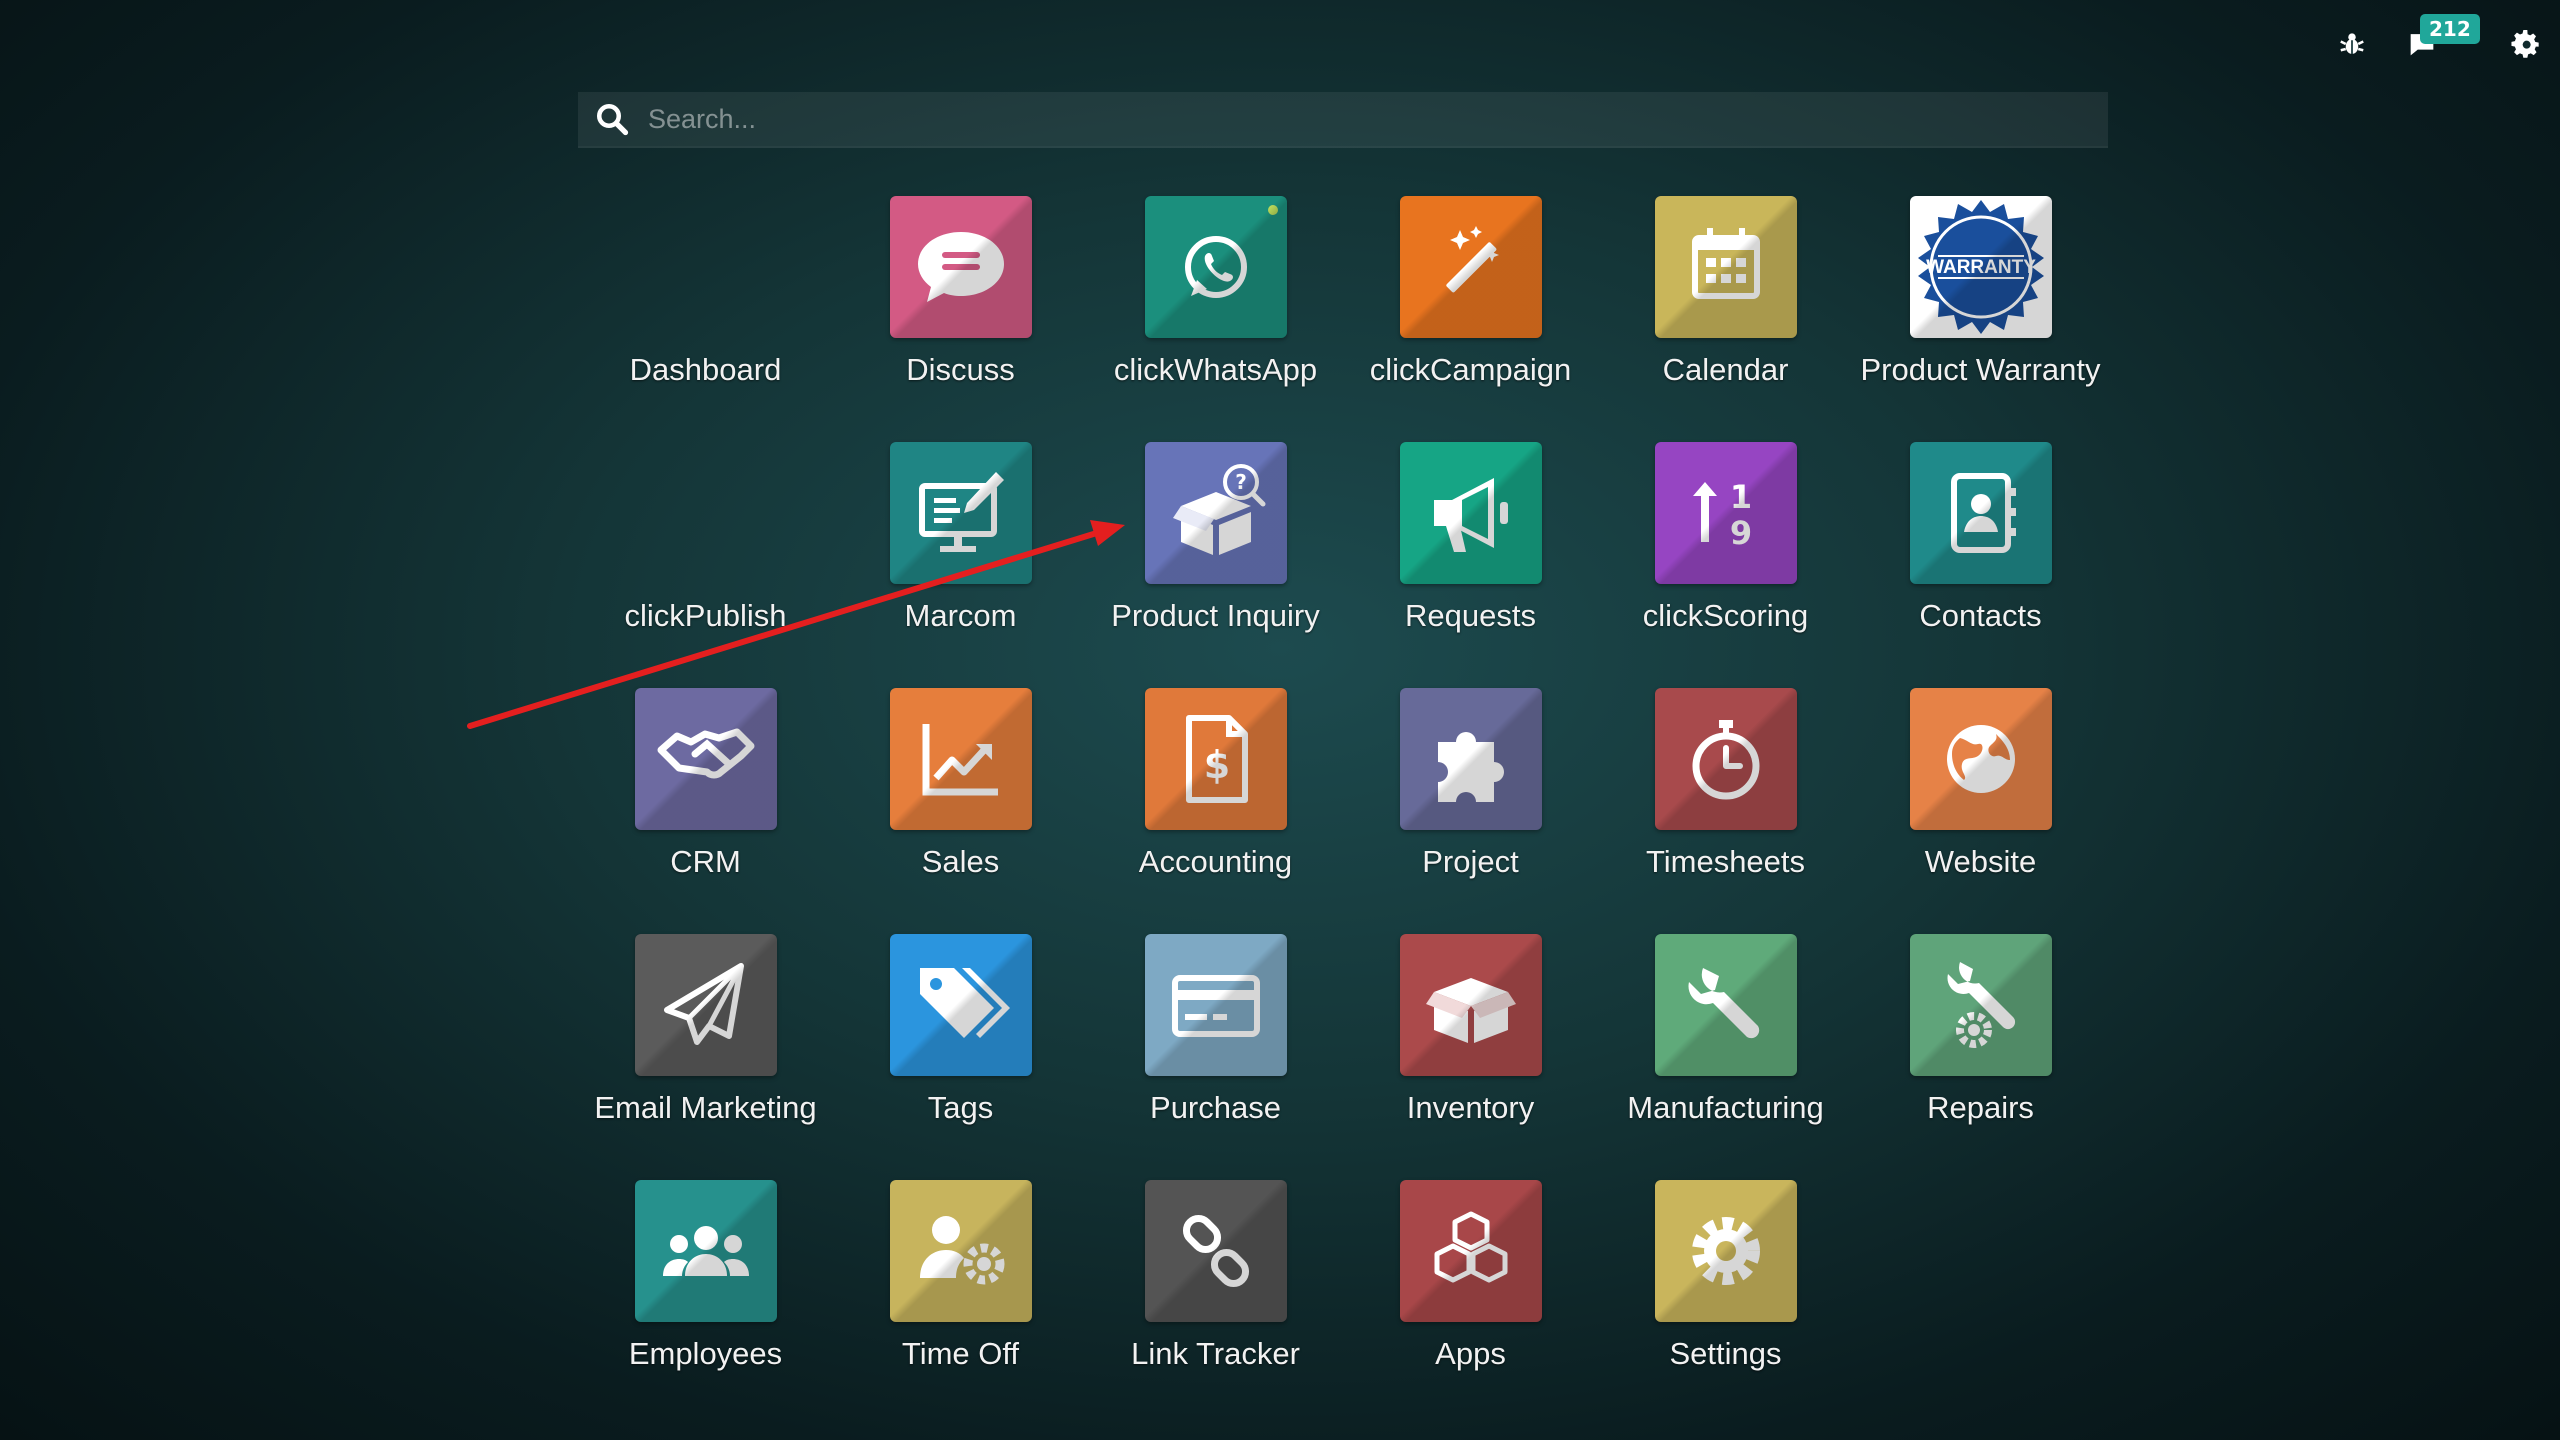 This screenshot has height=1440, width=2560. I want to click on app-project: Project, so click(1470, 811).